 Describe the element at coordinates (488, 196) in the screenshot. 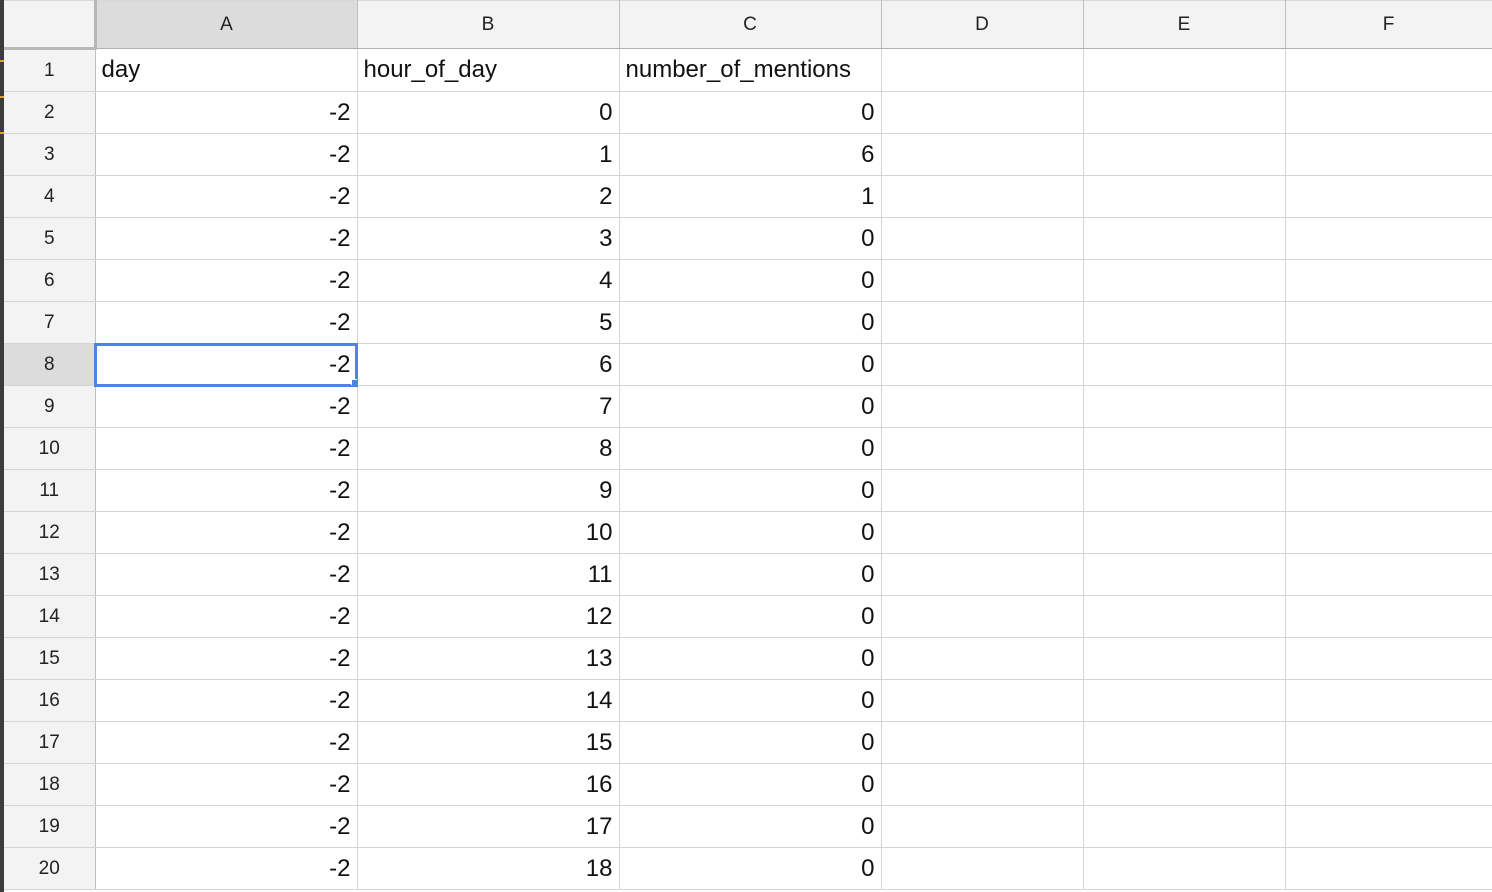

I see `cell: 2` at that location.